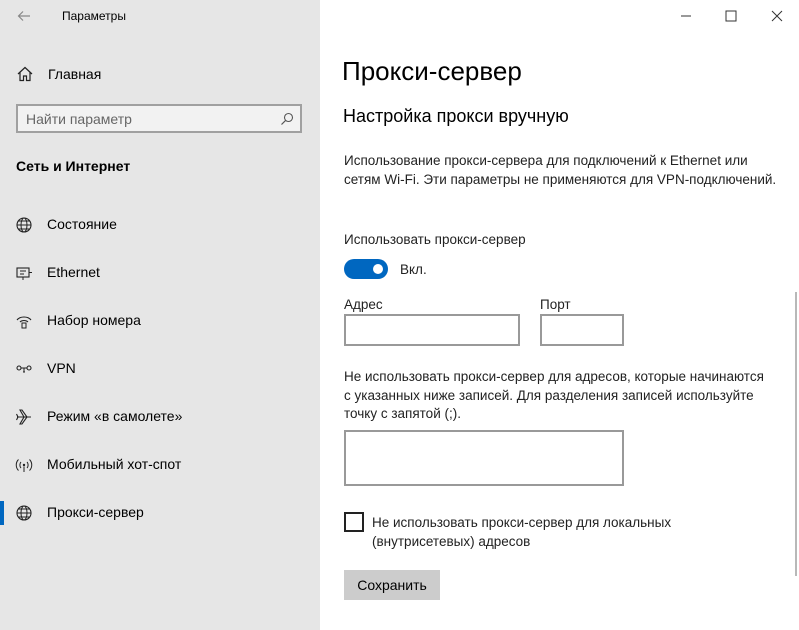 The height and width of the screenshot is (630, 799). What do you see at coordinates (796, 434) in the screenshot?
I see `scrollbar` at bounding box center [796, 434].